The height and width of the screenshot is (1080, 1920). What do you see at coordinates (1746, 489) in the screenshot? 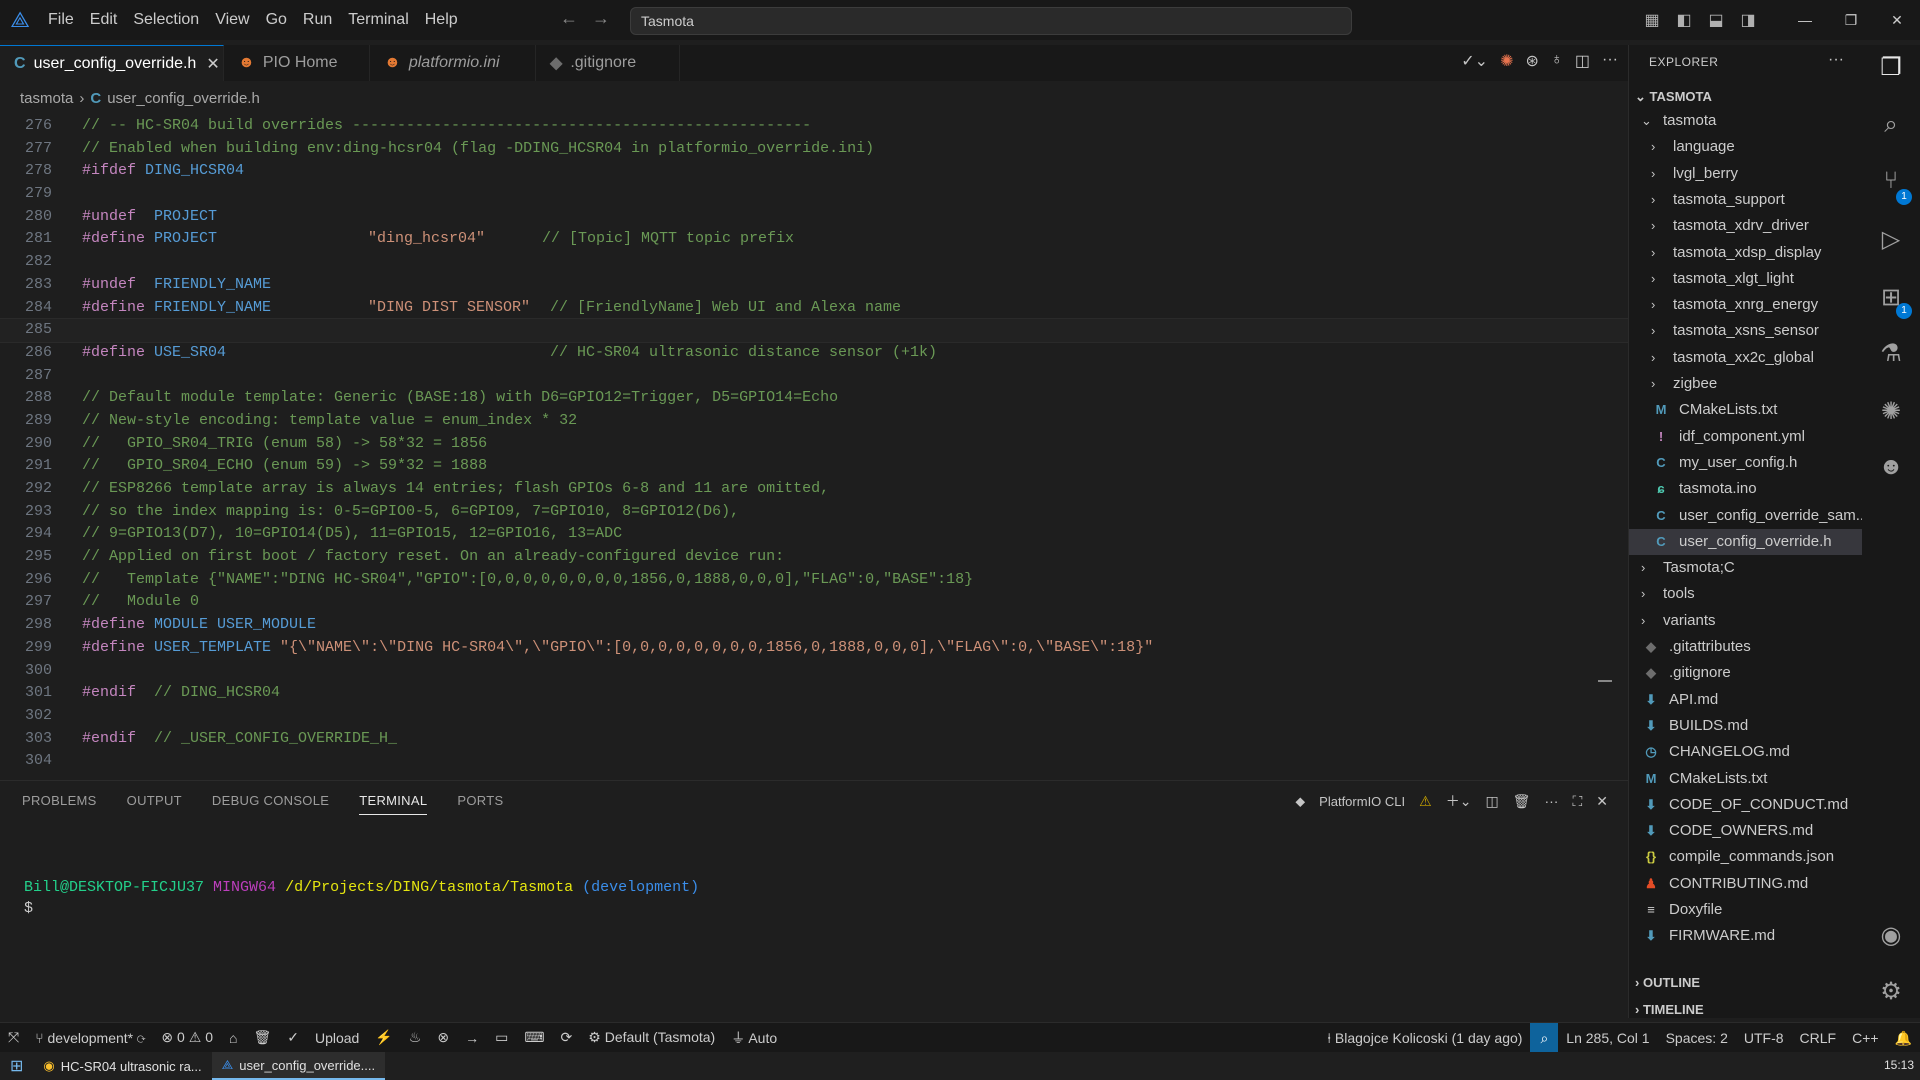
I see `tree-file: ɕ tasmota.ino` at bounding box center [1746, 489].